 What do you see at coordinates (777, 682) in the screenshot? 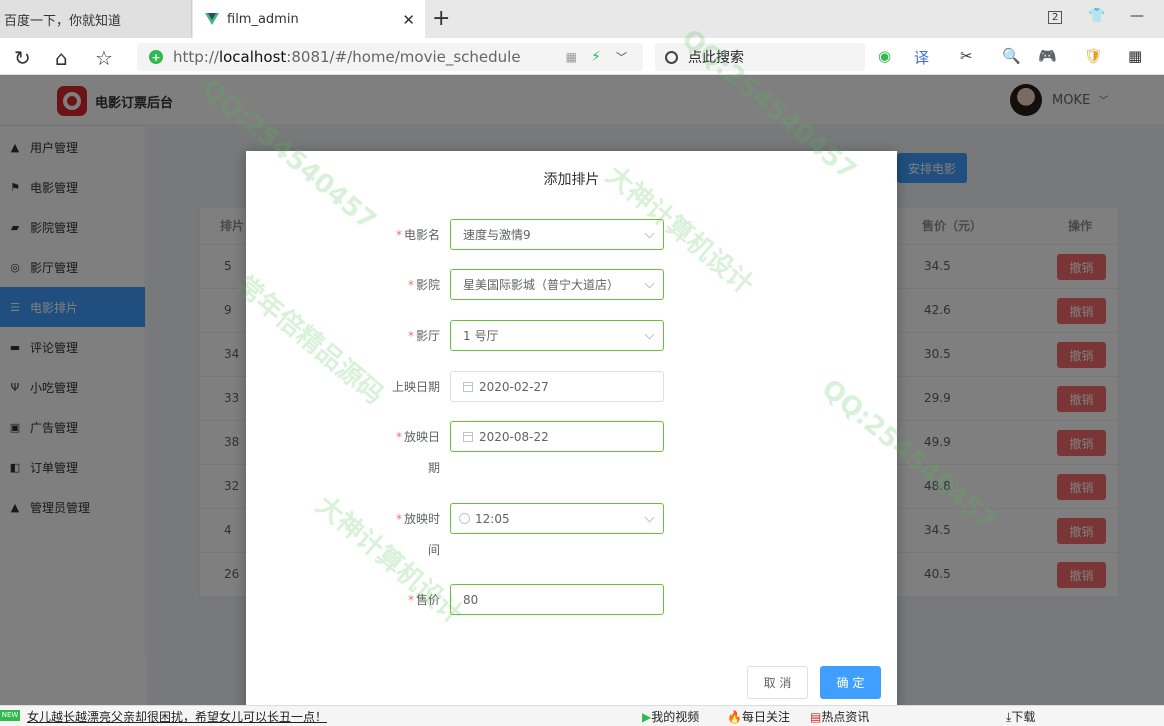
I see `cancel-button: 取 消` at bounding box center [777, 682].